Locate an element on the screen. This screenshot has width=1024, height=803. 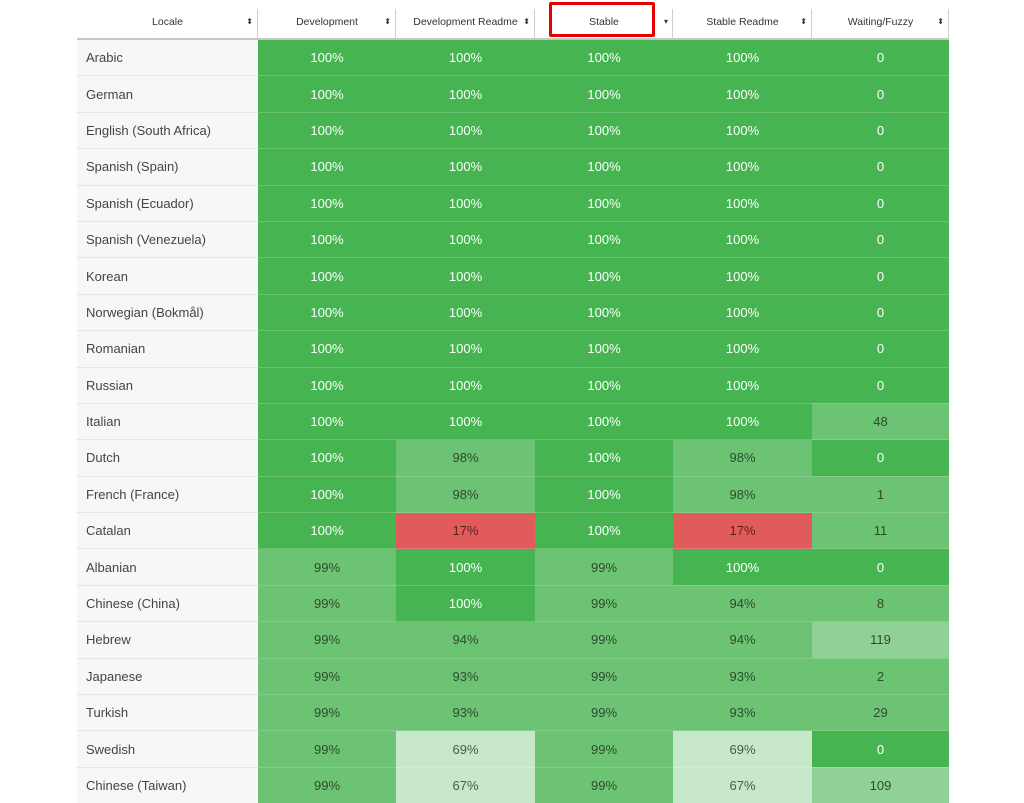
column-header-label: Waiting/Fuzzy is located at coordinates (880, 21).